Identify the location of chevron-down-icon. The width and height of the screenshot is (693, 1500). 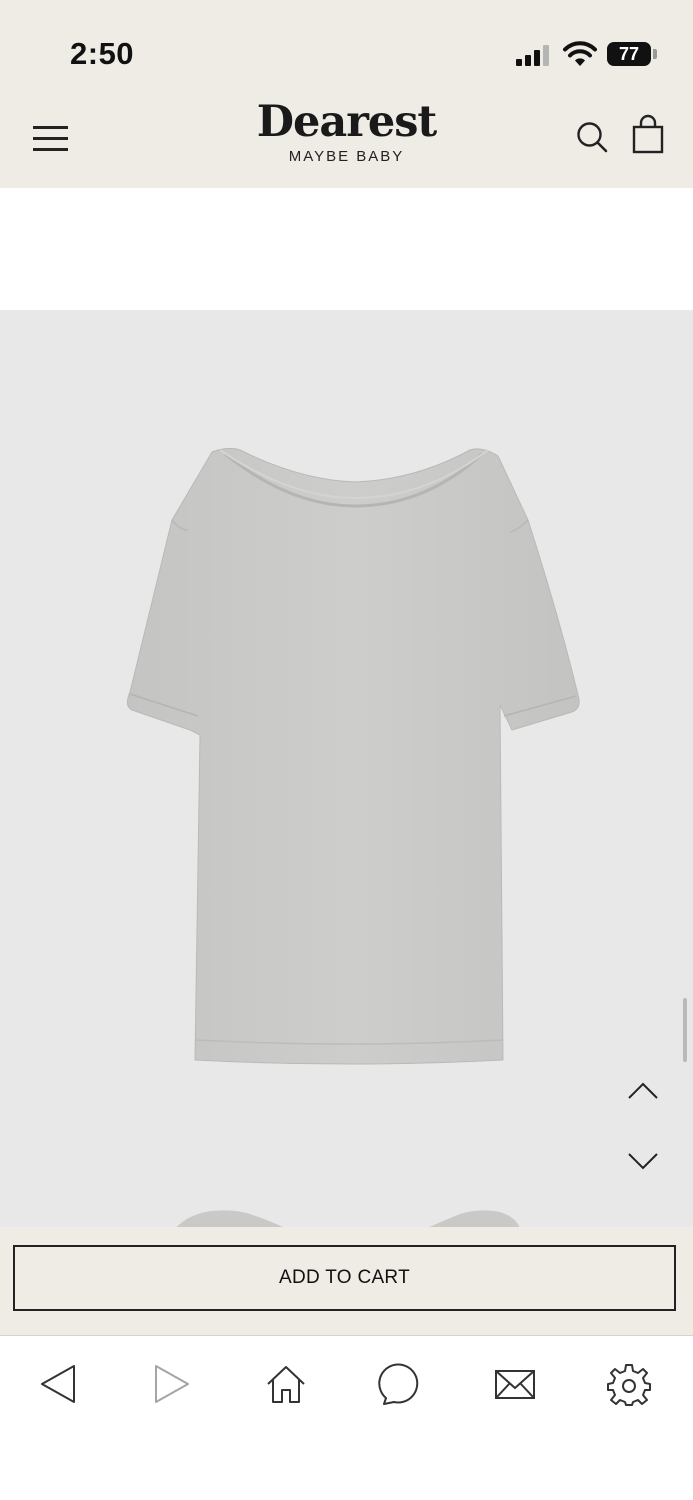
(643, 1159).